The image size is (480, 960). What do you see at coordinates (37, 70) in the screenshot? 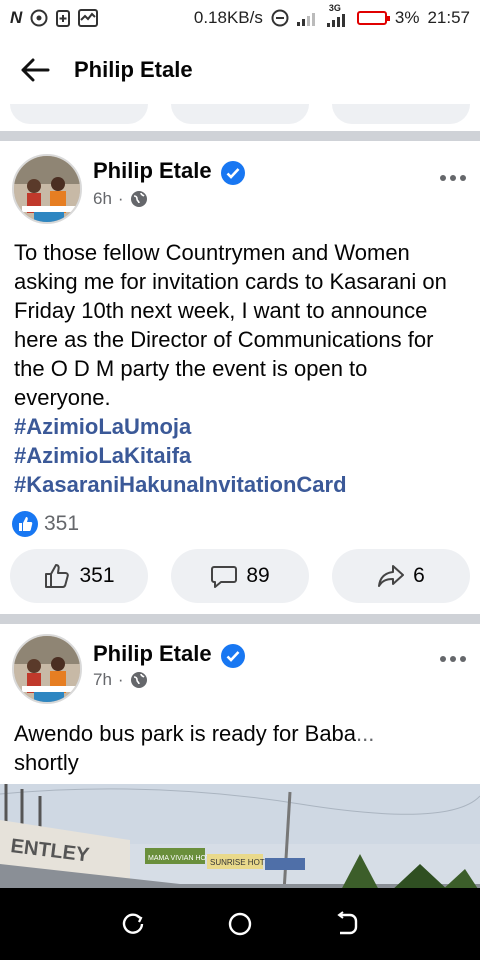
I see `arrow-left-icon` at bounding box center [37, 70].